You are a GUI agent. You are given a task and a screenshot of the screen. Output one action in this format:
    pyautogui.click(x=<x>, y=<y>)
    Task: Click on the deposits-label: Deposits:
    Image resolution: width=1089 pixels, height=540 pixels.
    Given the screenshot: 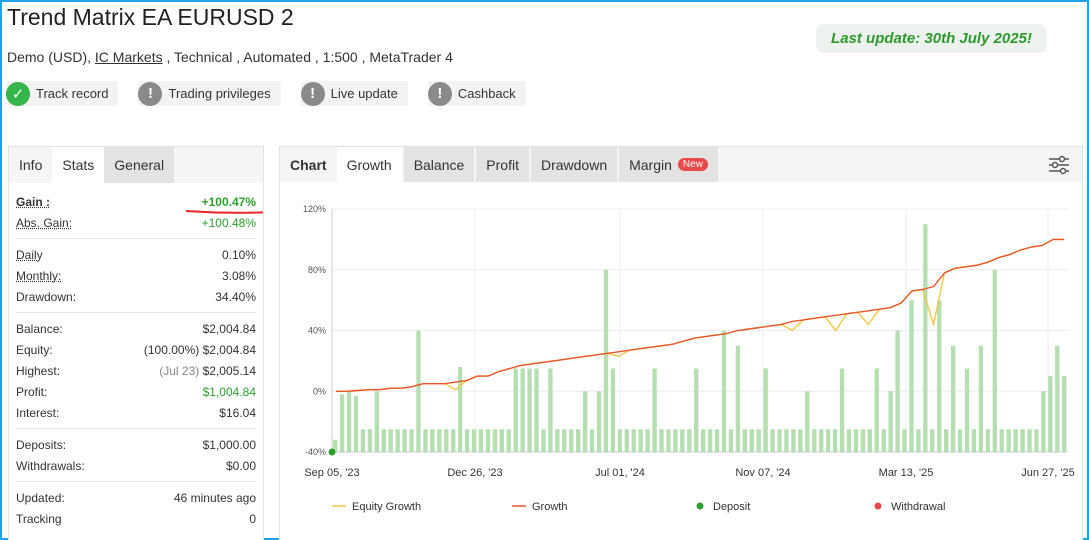 What is the action you would take?
    pyautogui.click(x=41, y=444)
    